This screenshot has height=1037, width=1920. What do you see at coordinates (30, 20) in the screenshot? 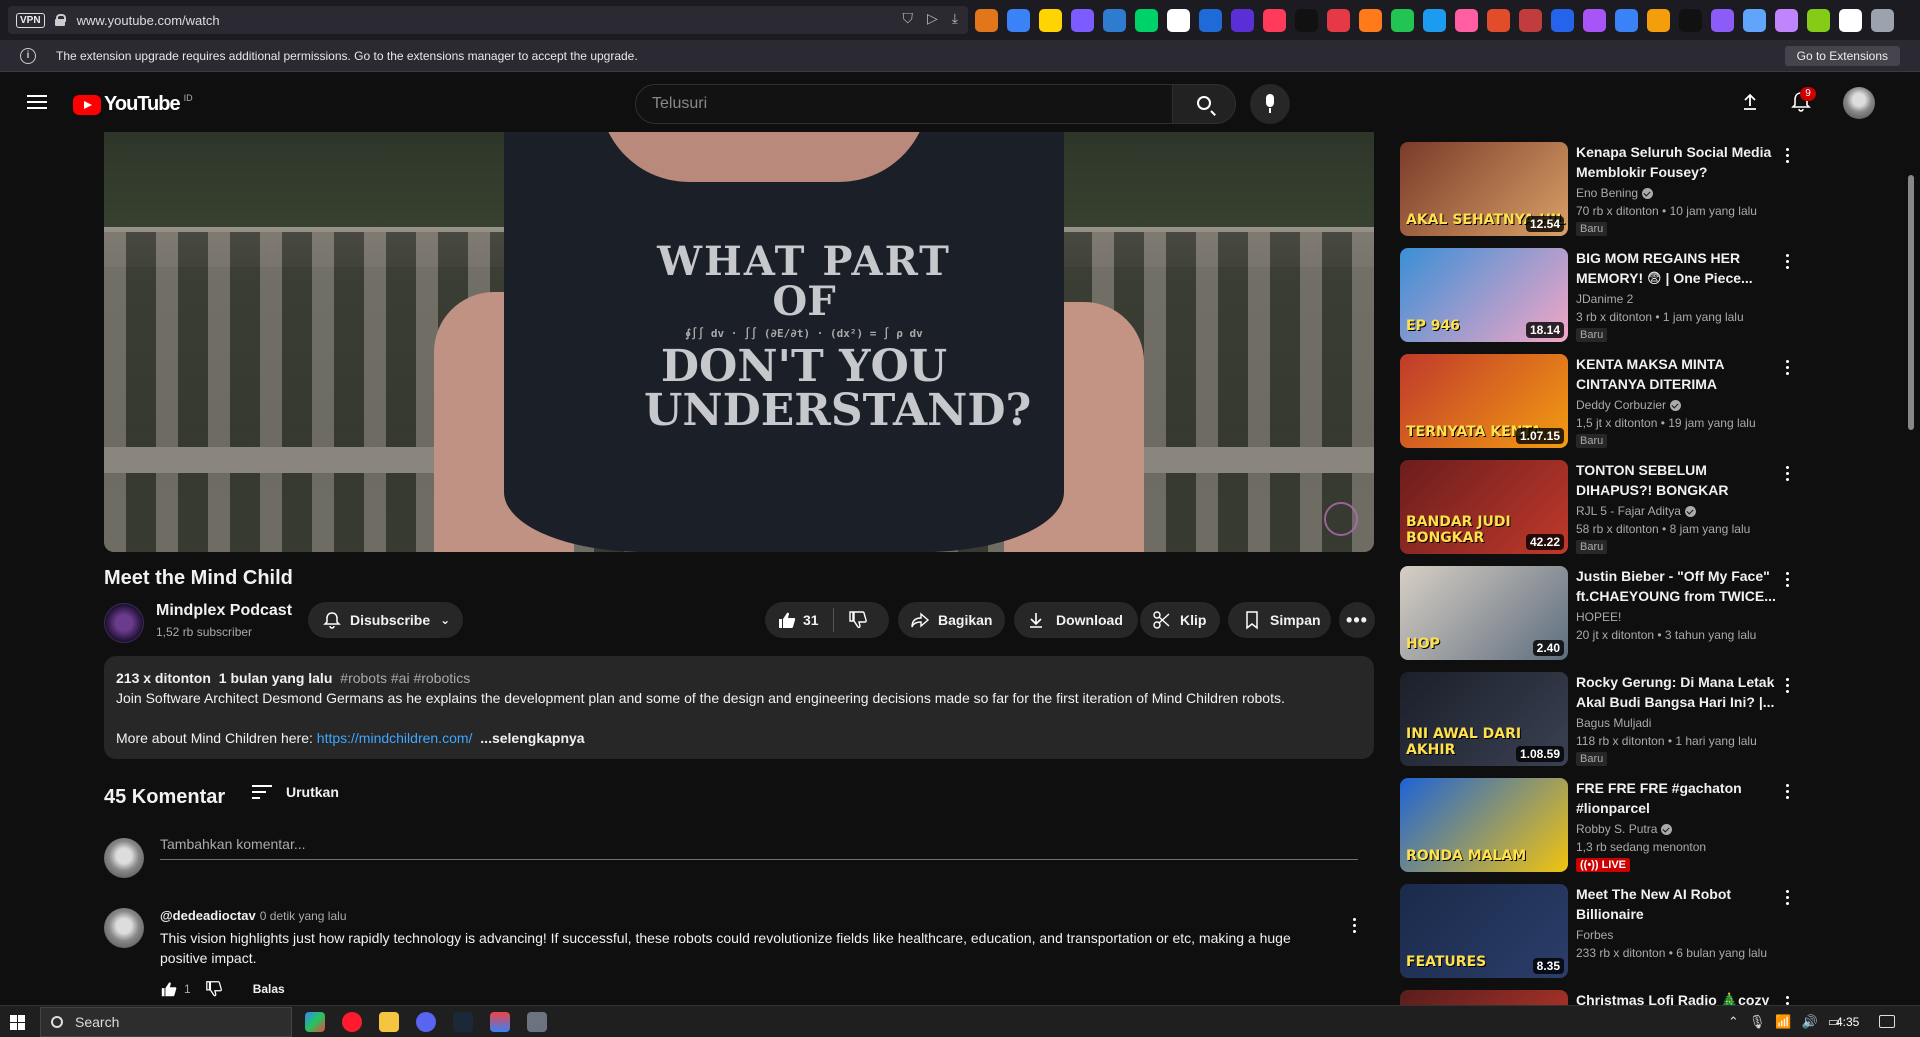
I see `vpn-badge: VPN` at bounding box center [30, 20].